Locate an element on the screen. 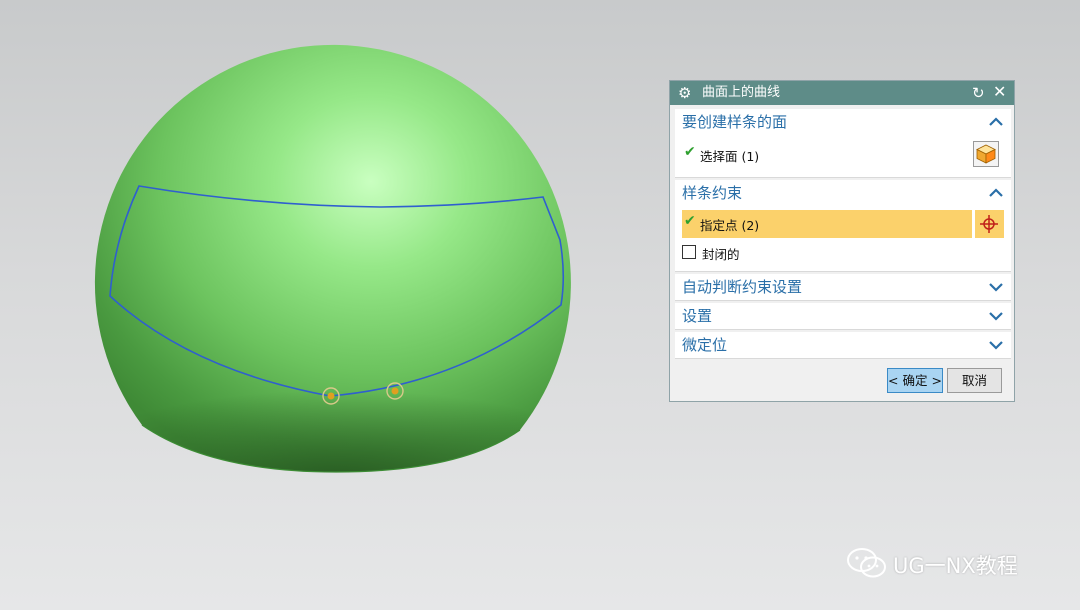 The image size is (1080, 610). face-group-header: 要创建样条的面 is located at coordinates (843, 122).